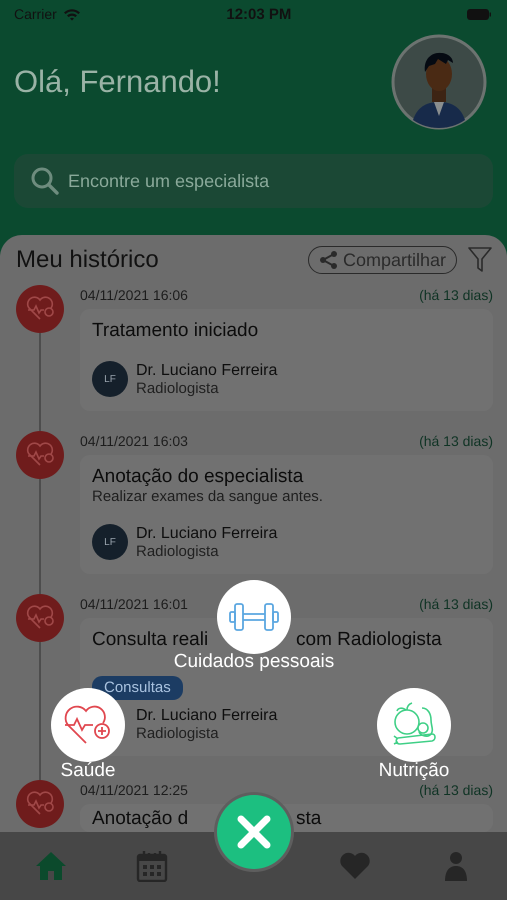 The width and height of the screenshot is (507, 900). I want to click on entry-title: sta, so click(309, 819).